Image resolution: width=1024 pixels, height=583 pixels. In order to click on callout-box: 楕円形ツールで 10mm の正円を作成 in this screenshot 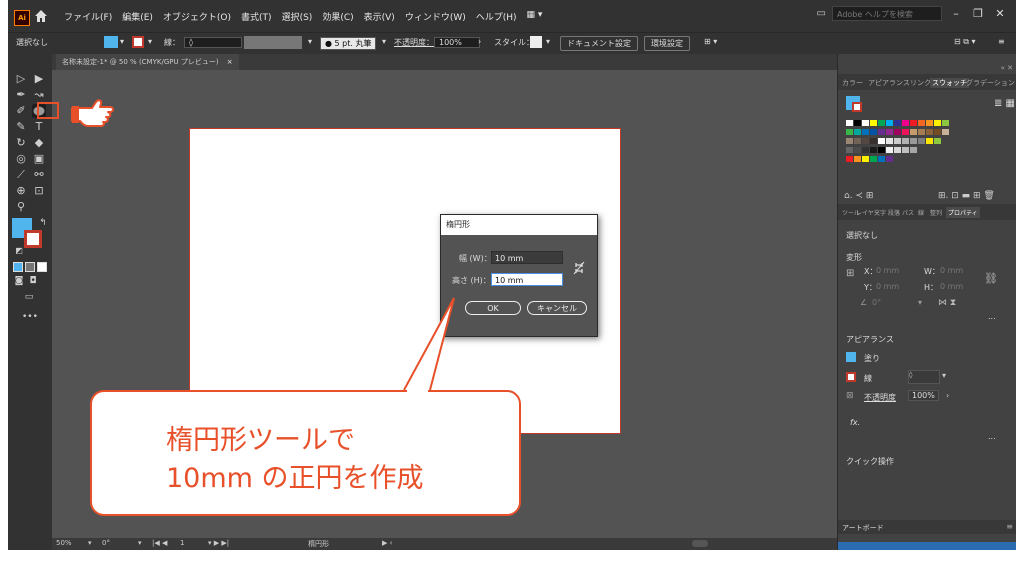, I will do `click(305, 453)`.